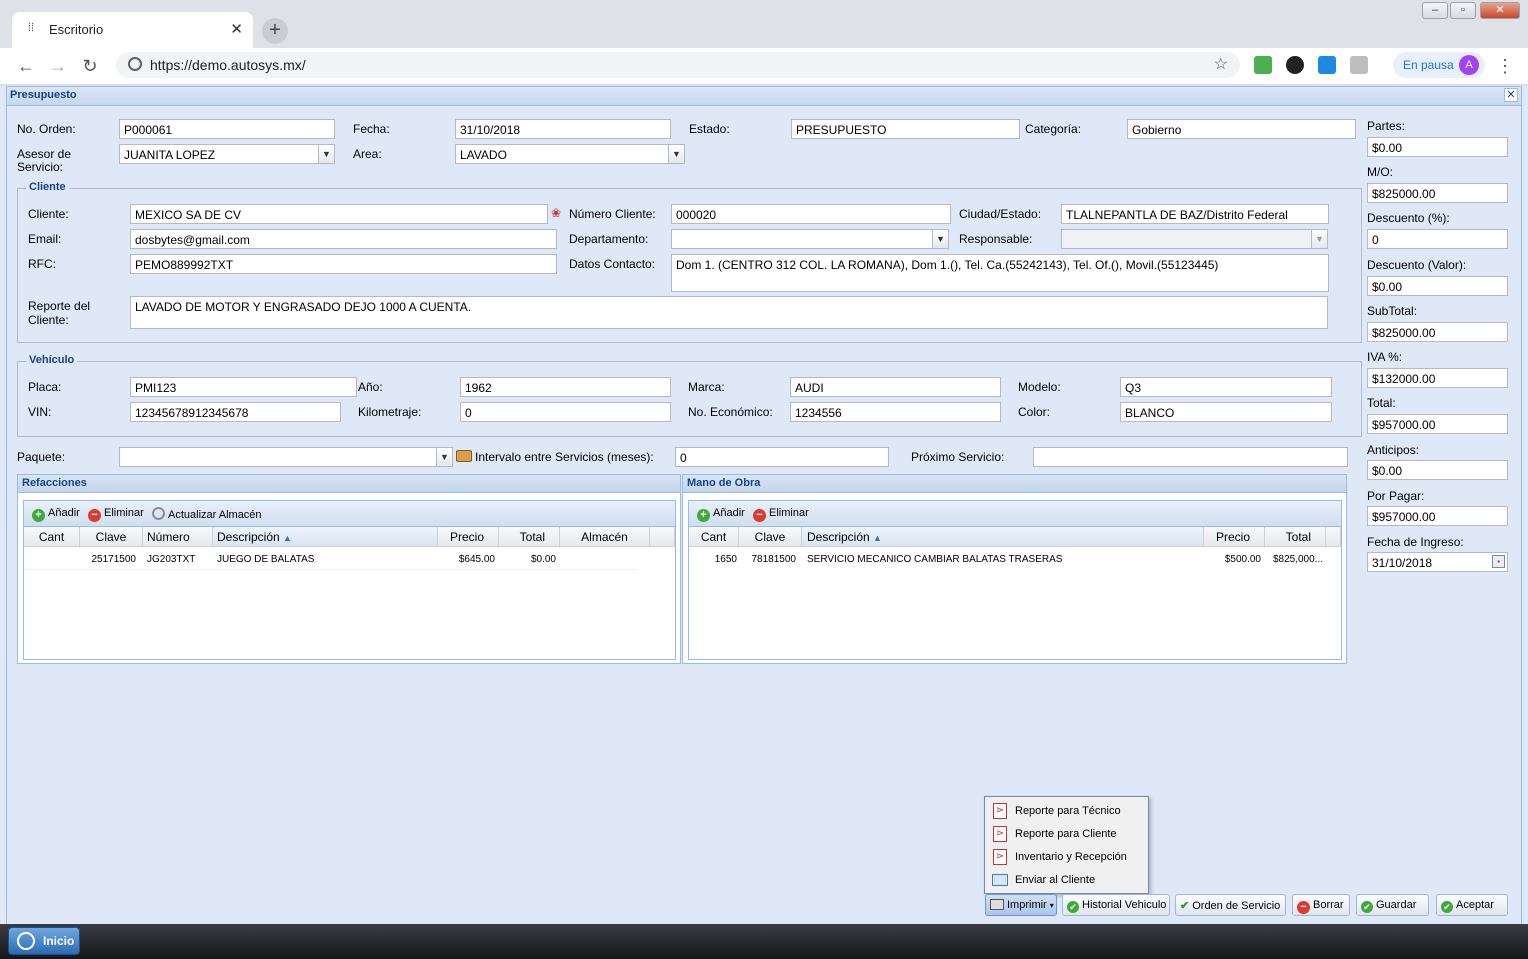  I want to click on subtotal-field: $825000.00, so click(1437, 332).